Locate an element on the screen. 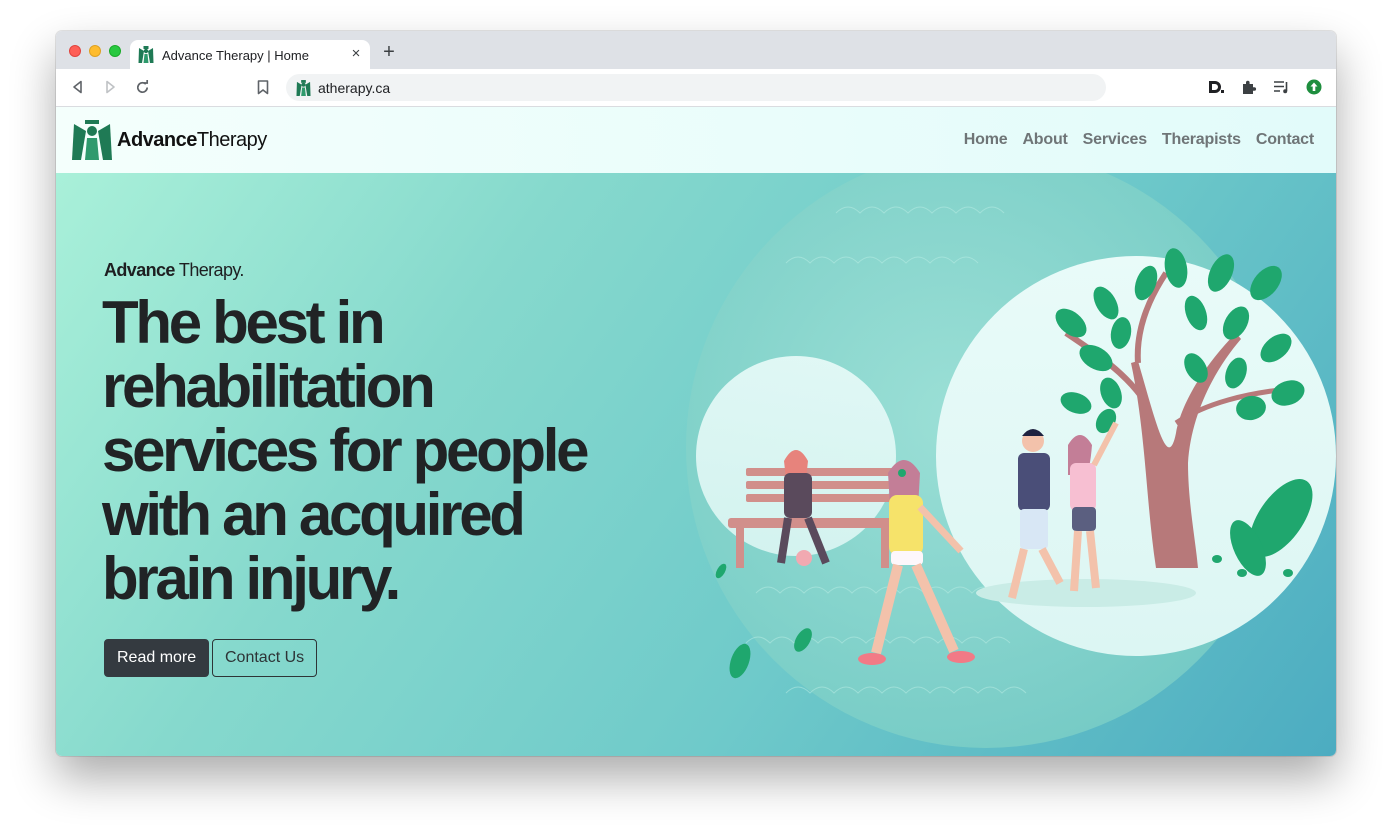 This screenshot has height=836, width=1392. advance-therapy-logo-icon is located at coordinates (92, 140).